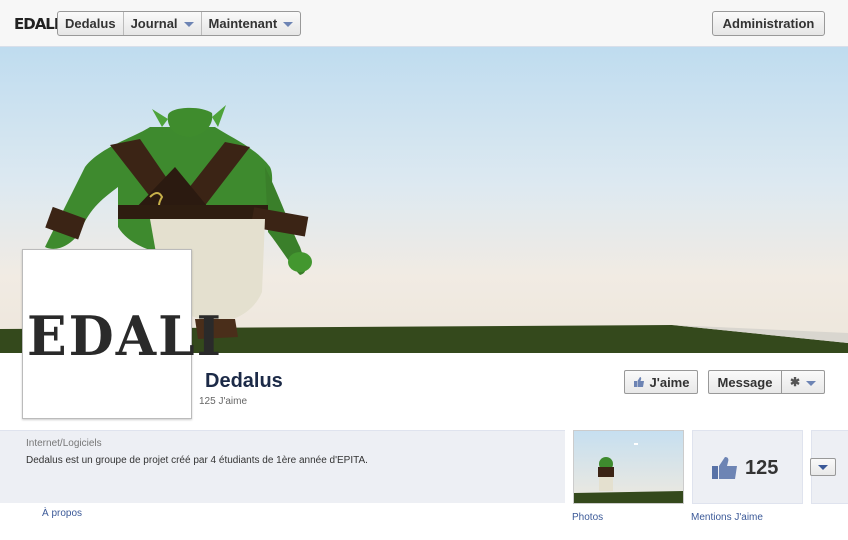 This screenshot has height=540, width=848. I want to click on likes-summary: 125 J'aime, so click(223, 401).